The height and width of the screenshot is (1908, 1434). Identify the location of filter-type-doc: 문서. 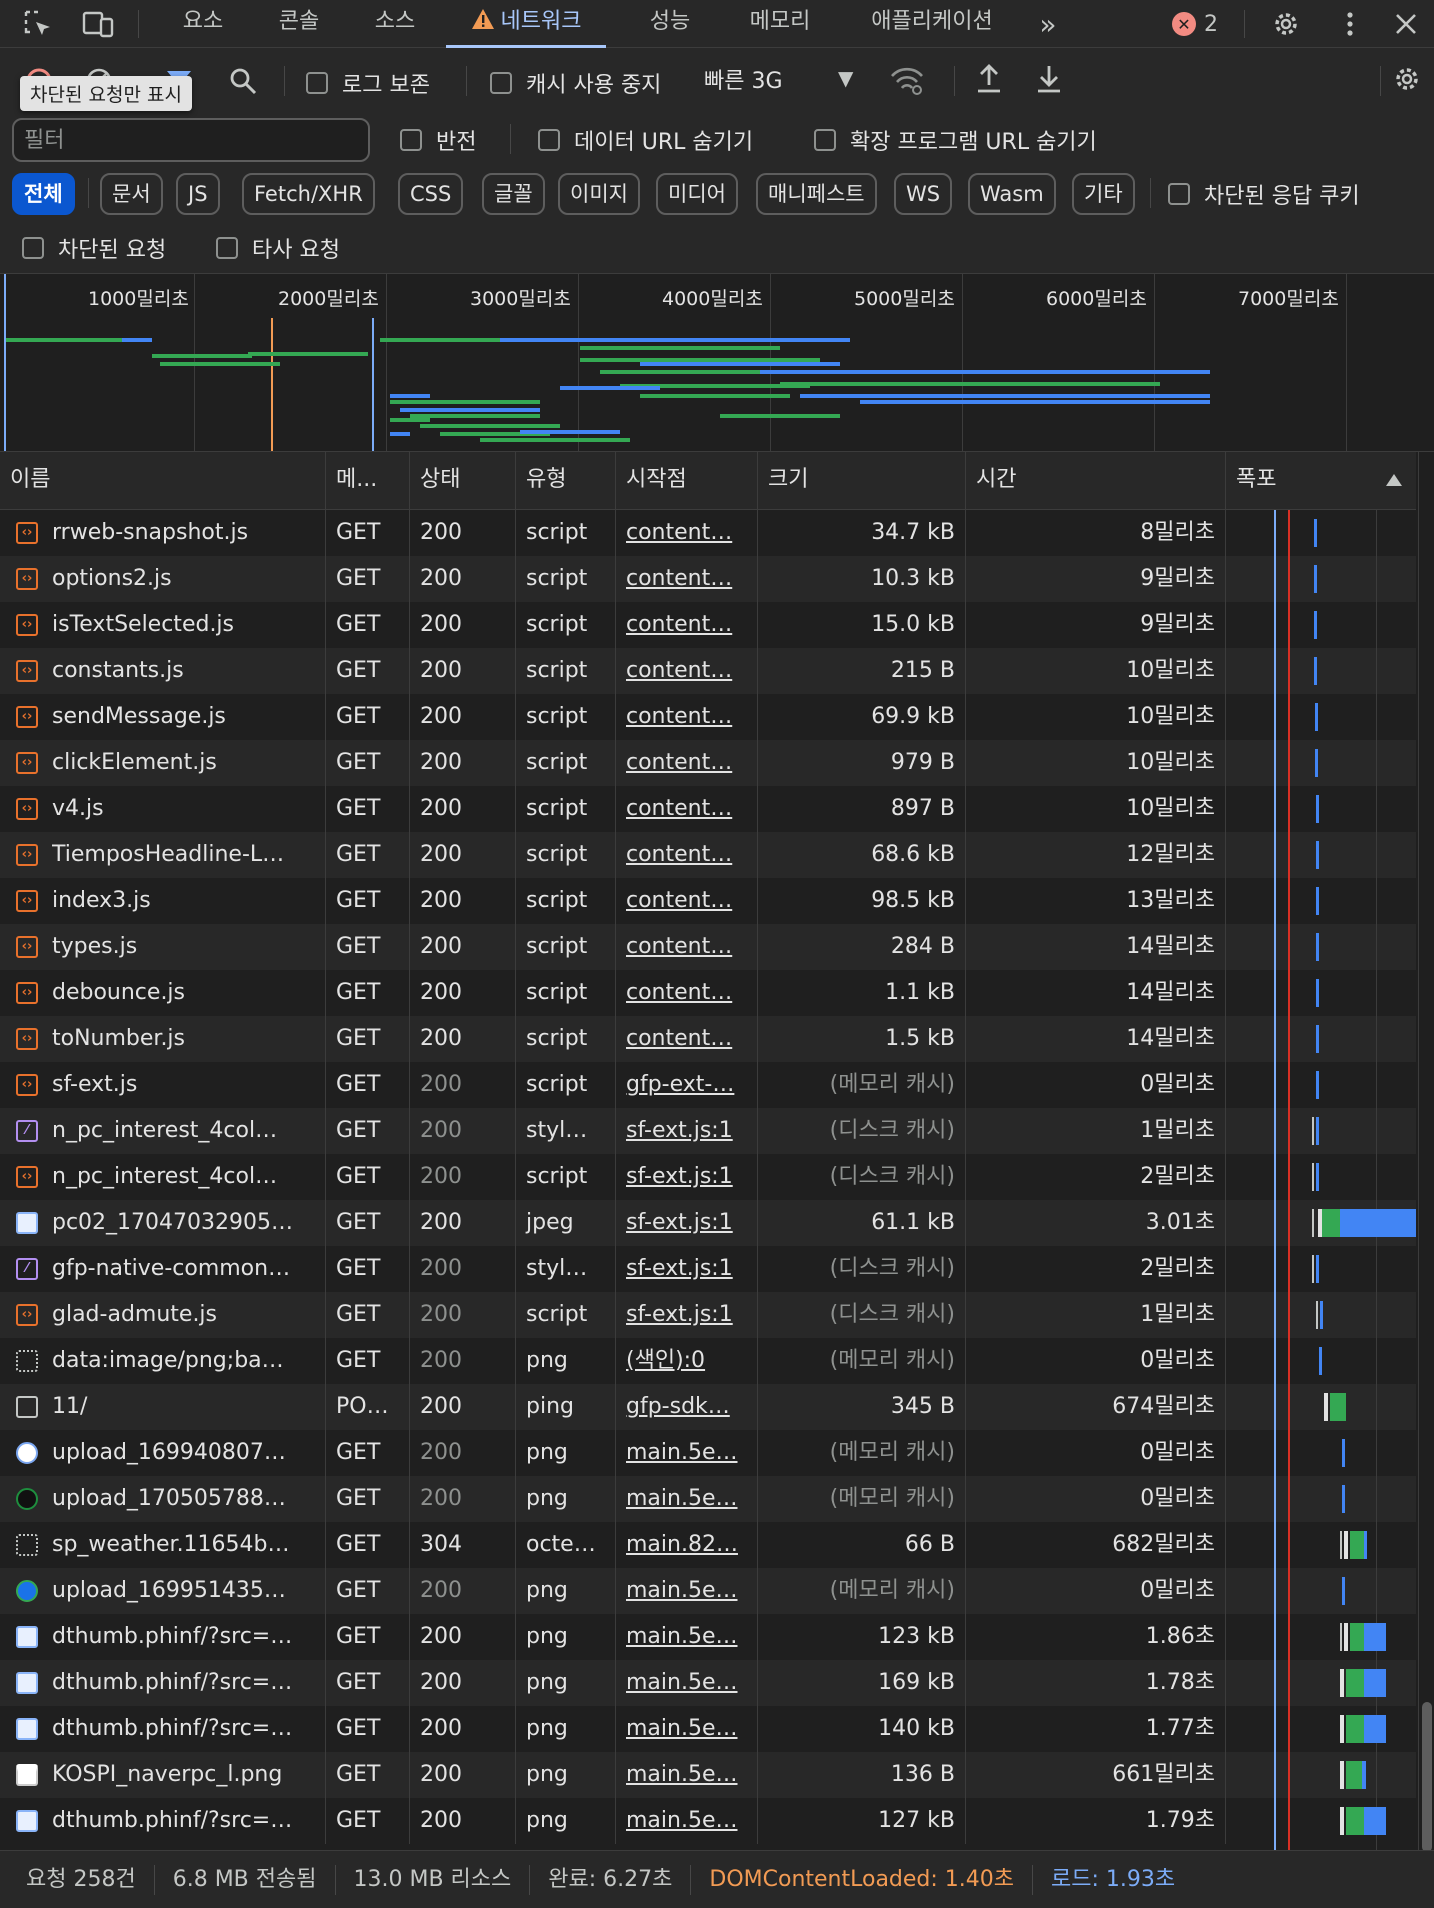
(131, 194).